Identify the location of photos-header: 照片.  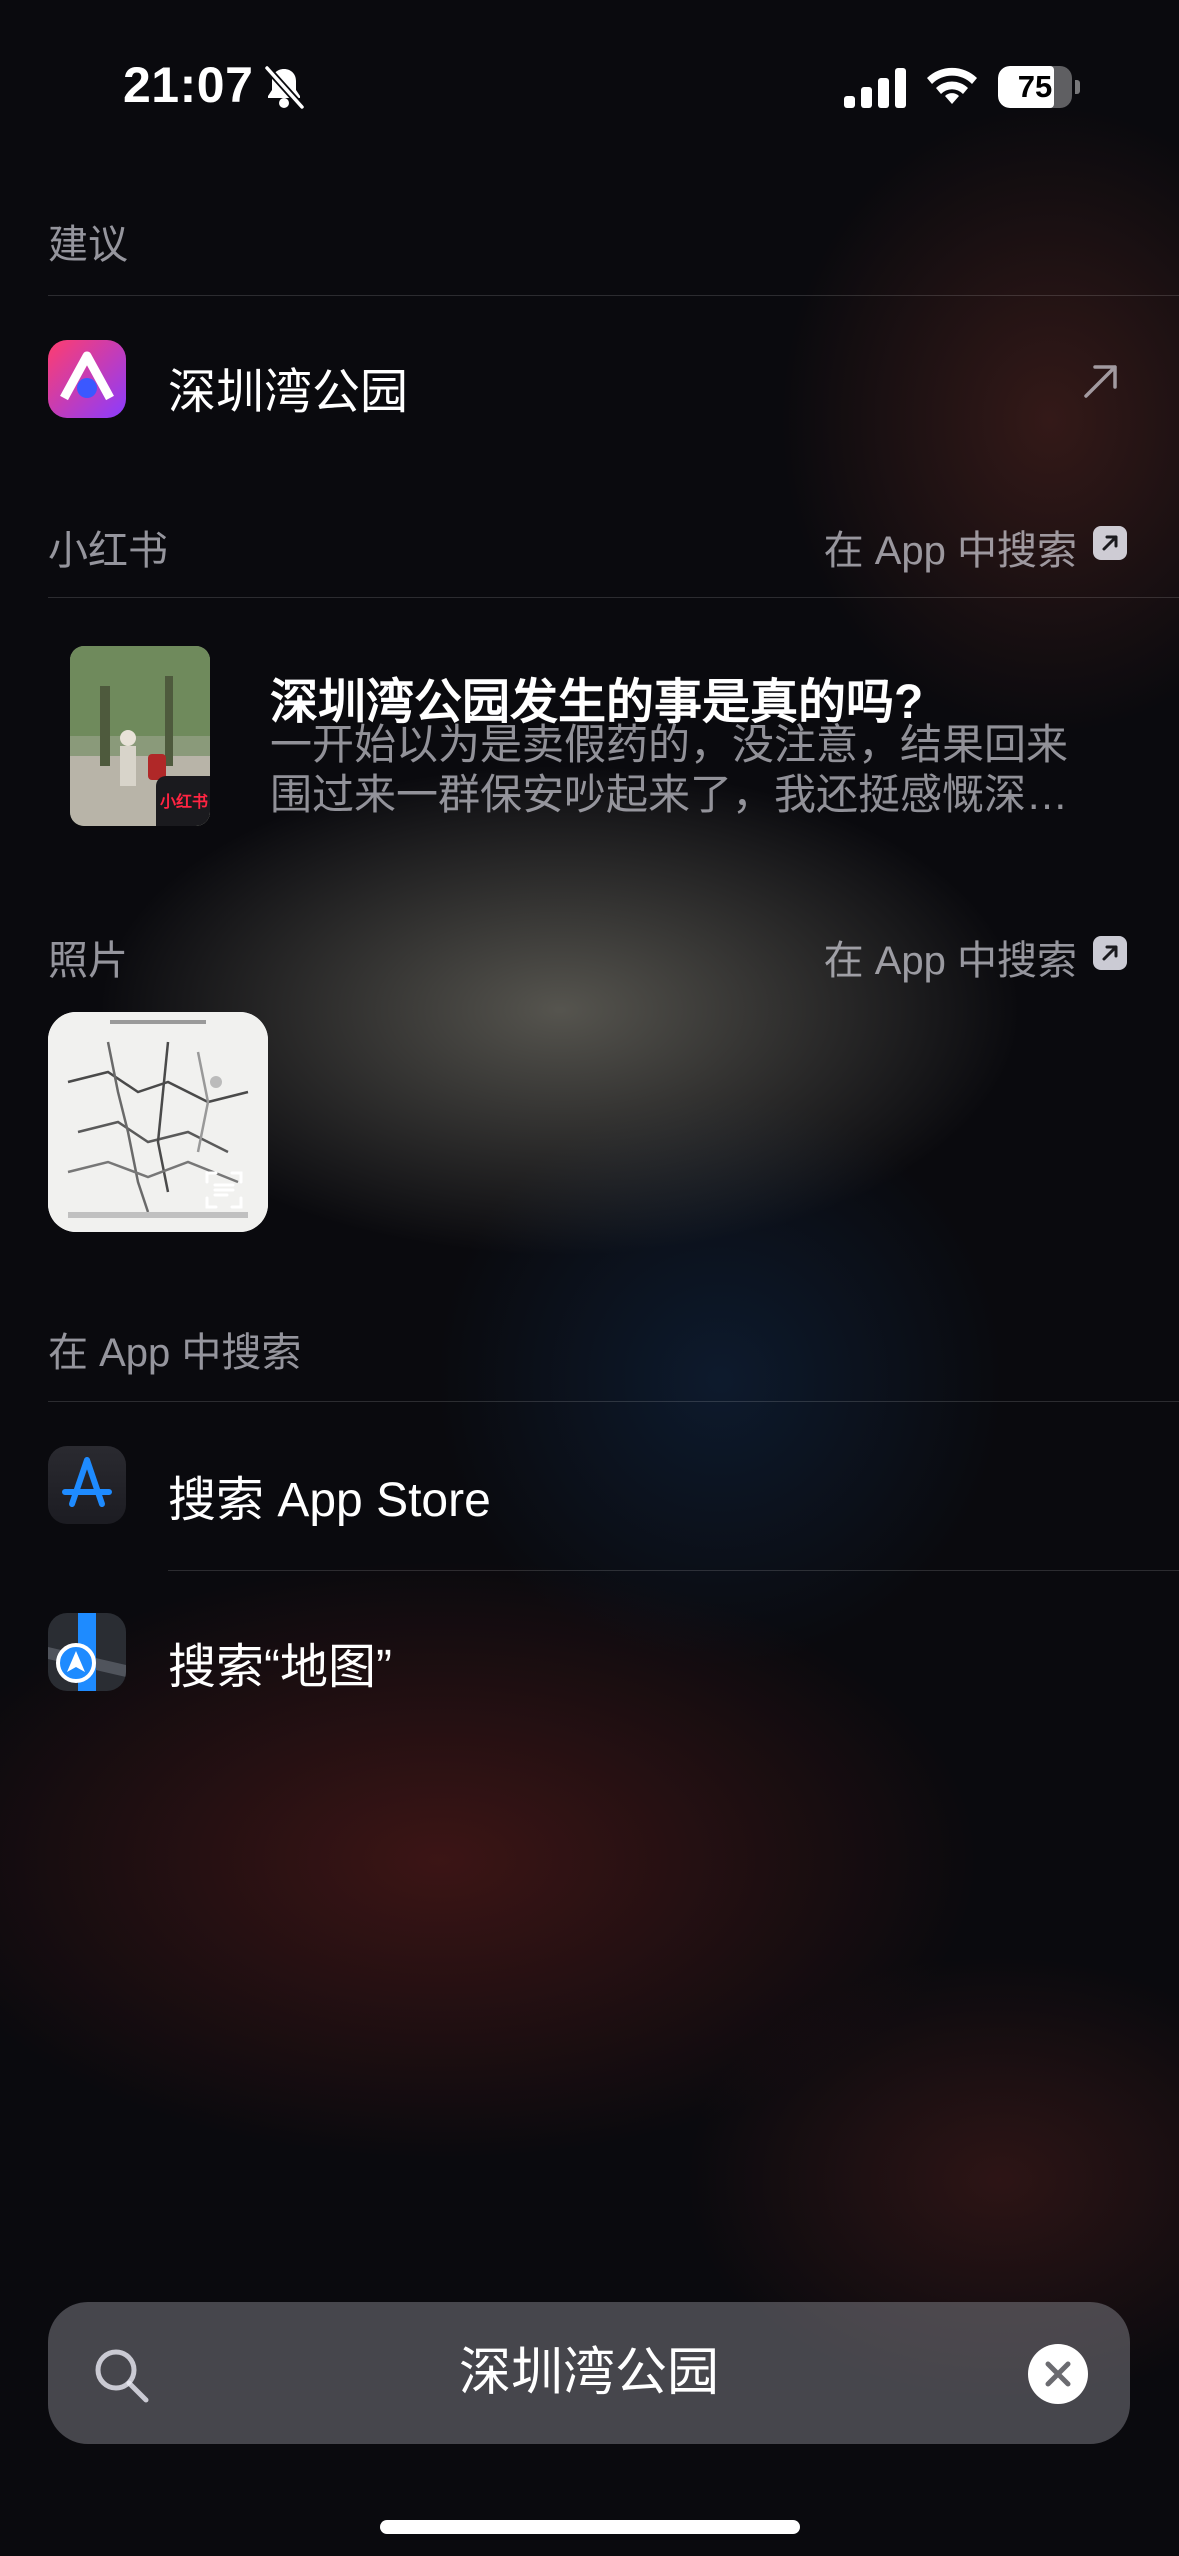
(88, 961).